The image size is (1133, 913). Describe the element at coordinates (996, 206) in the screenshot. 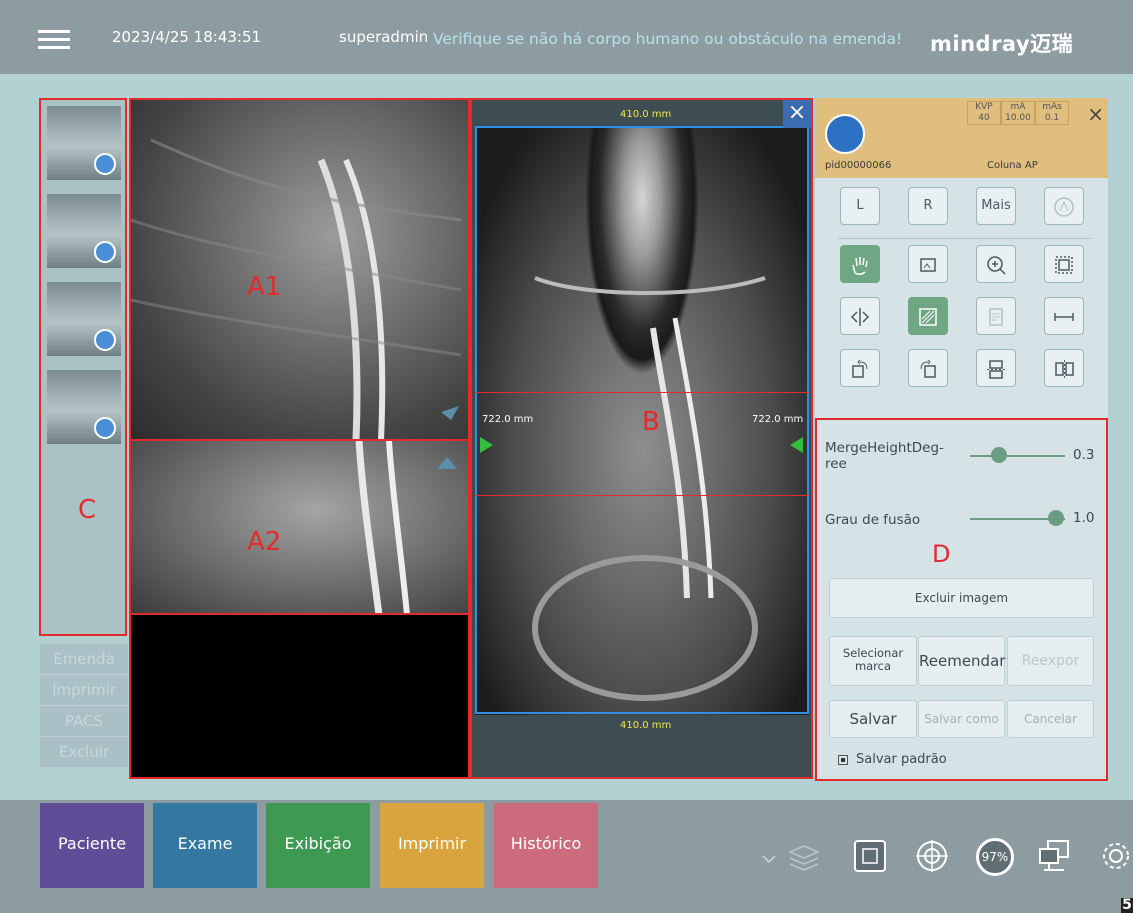

I see `more-button: Mais` at that location.